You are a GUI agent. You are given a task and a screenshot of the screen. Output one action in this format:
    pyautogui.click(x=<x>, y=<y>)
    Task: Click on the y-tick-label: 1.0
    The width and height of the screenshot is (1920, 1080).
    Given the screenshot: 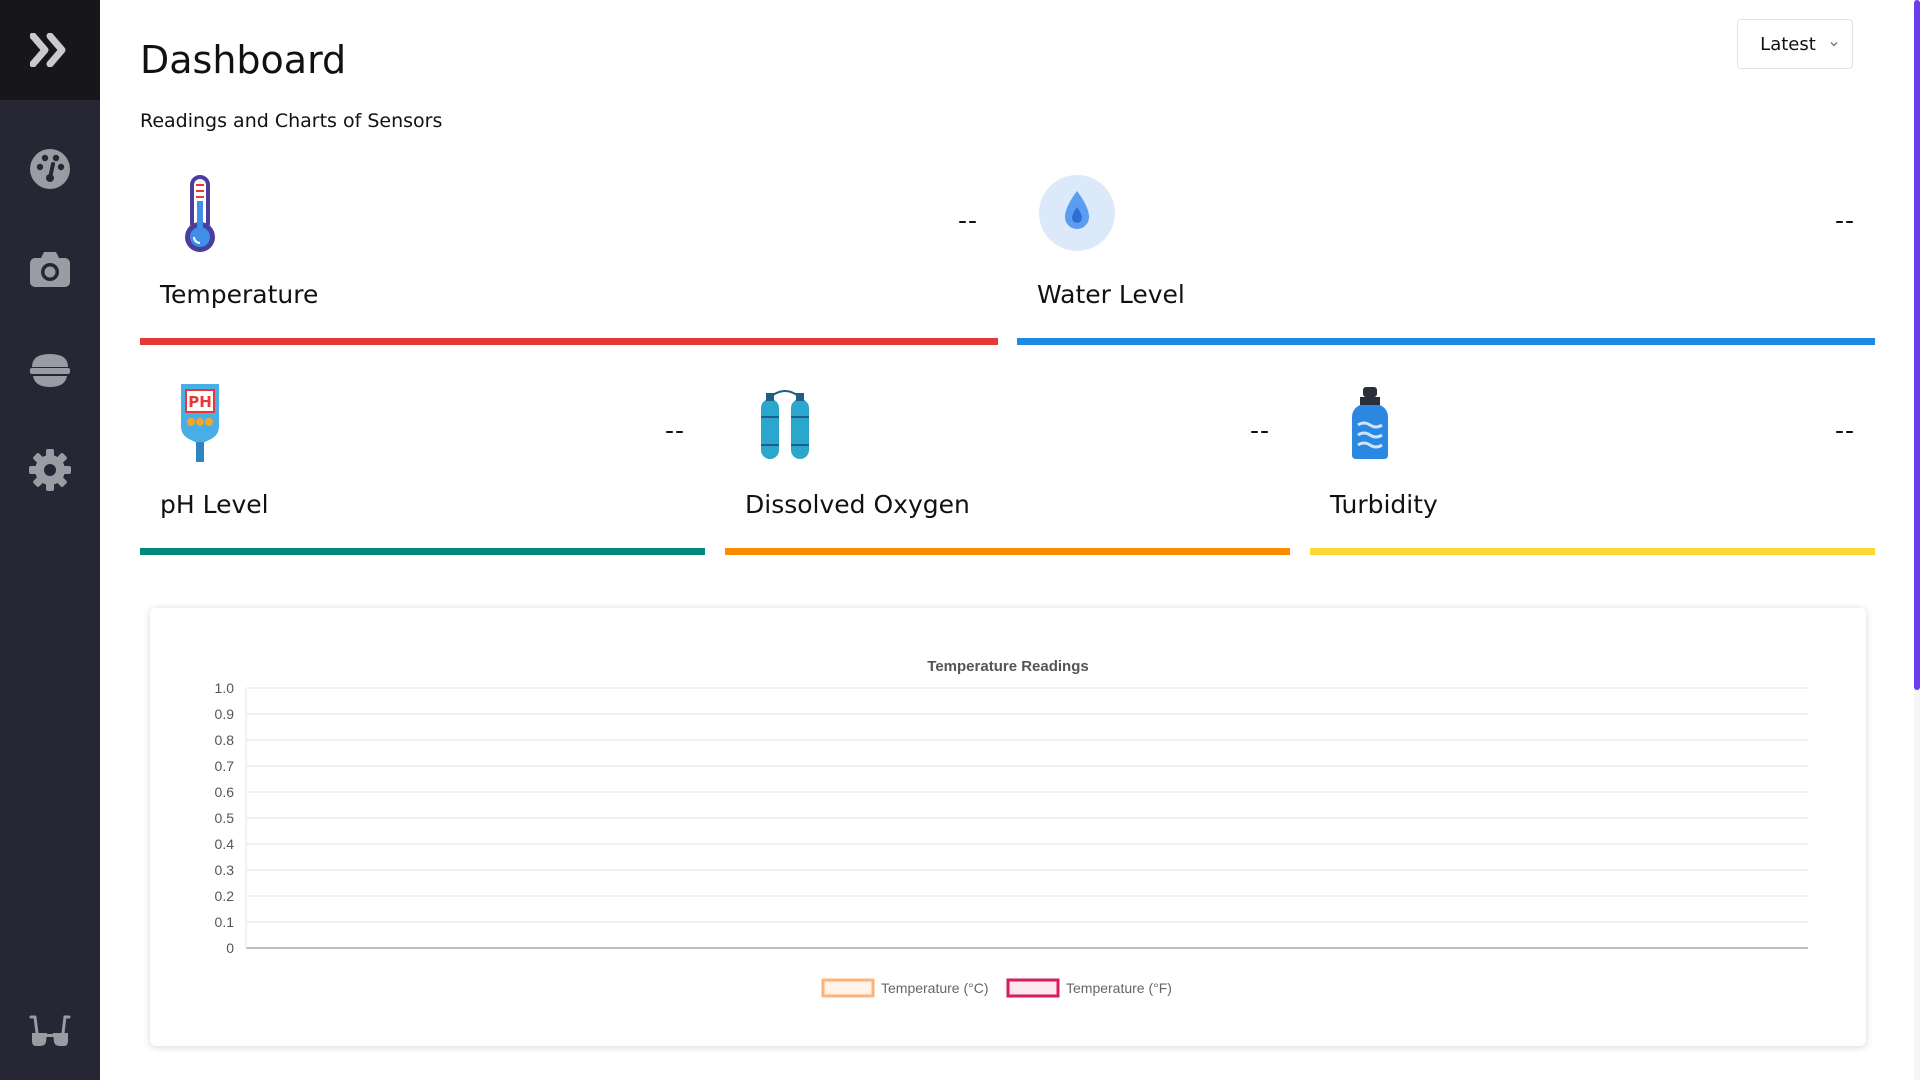 What is the action you would take?
    pyautogui.click(x=225, y=688)
    